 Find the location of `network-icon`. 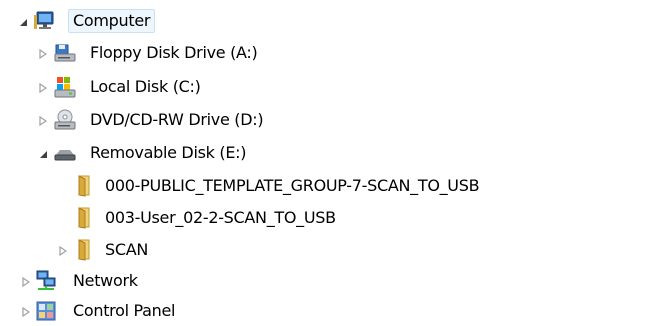

network-icon is located at coordinates (46, 281).